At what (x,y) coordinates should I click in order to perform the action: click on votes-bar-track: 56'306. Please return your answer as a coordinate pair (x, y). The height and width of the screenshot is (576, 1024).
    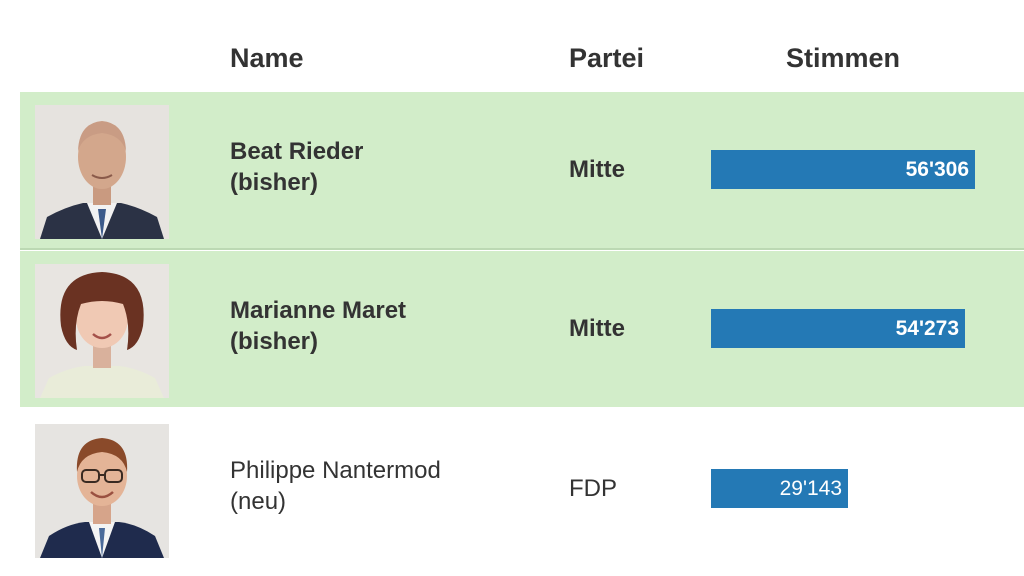
    Looking at the image, I should click on (861, 169).